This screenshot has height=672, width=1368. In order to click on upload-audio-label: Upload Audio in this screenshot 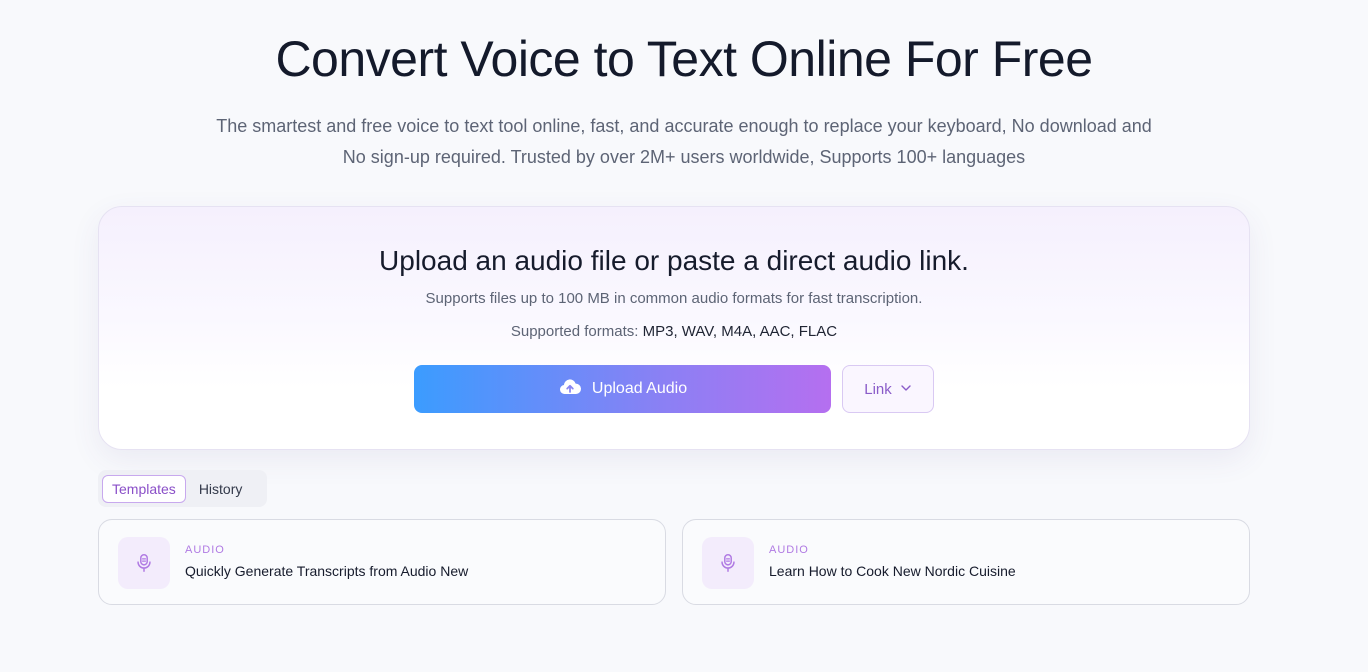, I will do `click(639, 388)`.